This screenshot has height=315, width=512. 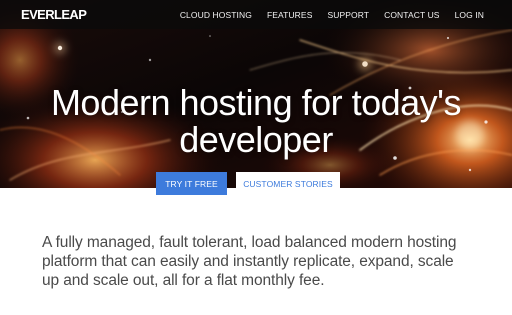 I want to click on customer-stories-button: CUSTOMER STORIES, so click(x=288, y=183).